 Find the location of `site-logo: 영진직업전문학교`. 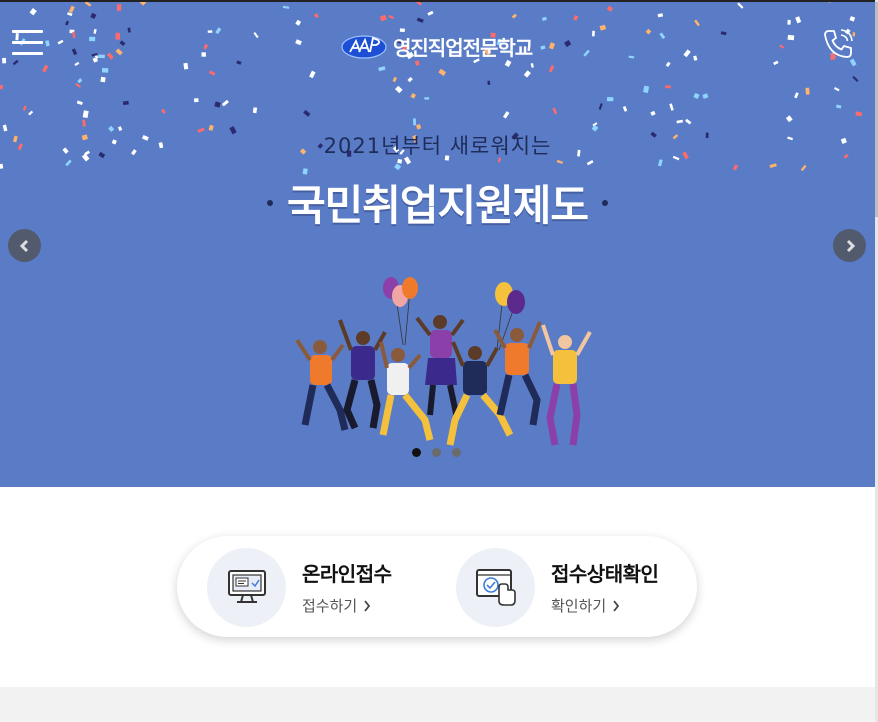

site-logo: 영진직업전문학교 is located at coordinates (437, 46).